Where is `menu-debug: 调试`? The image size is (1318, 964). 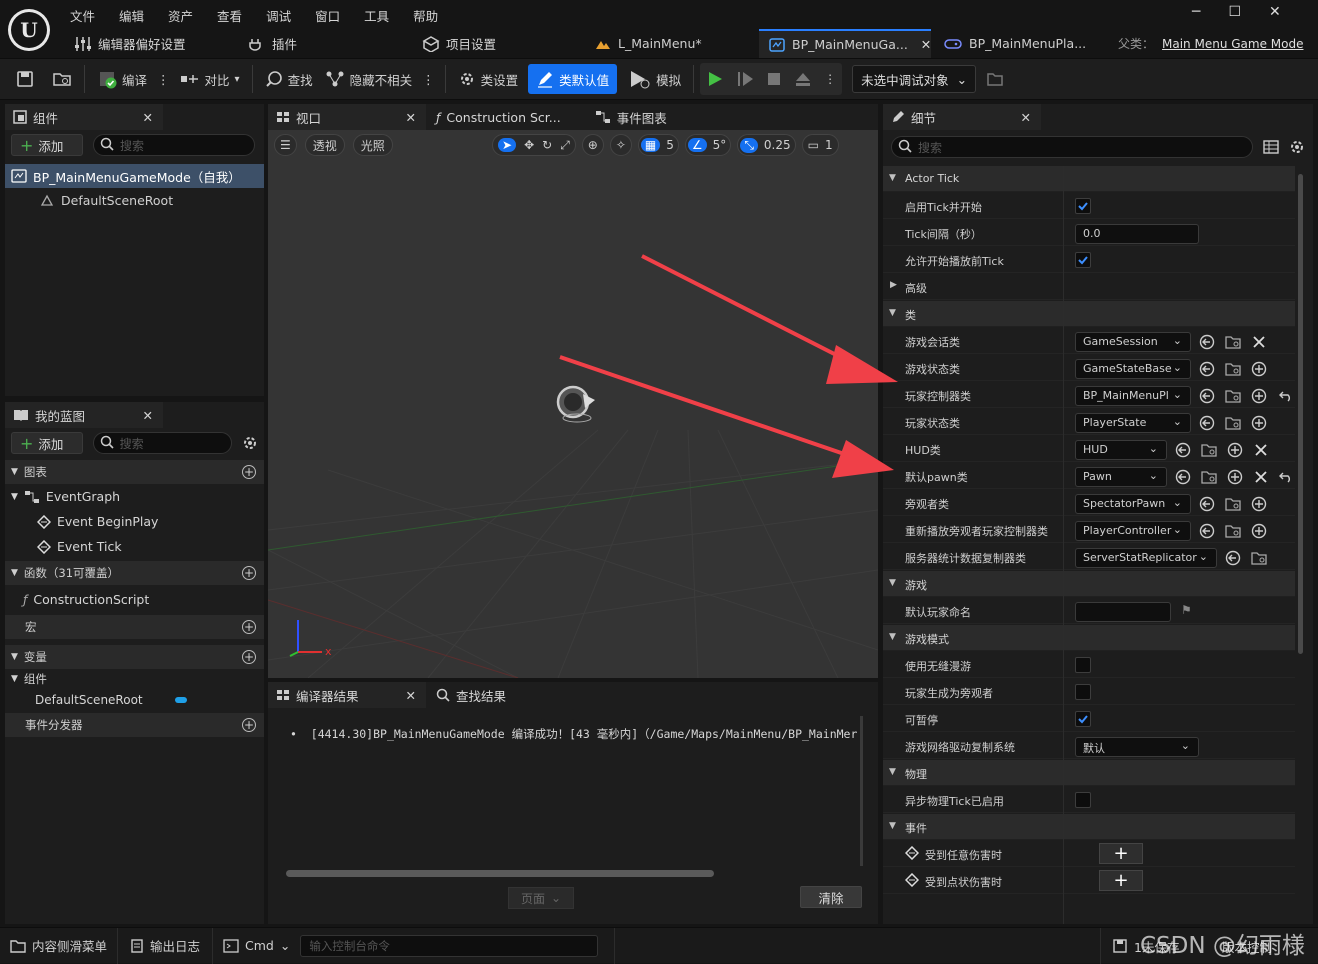 menu-debug: 调试 is located at coordinates (278, 15).